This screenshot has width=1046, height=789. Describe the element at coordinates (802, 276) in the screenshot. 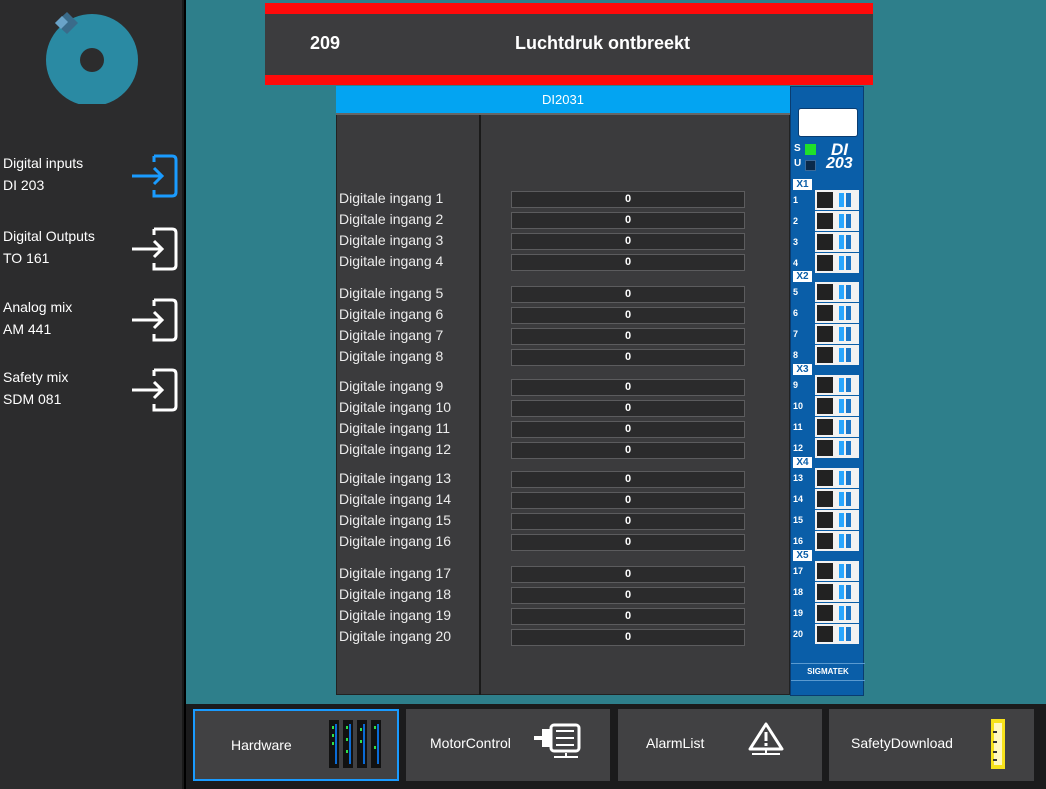

I see `connector-label: X2` at that location.